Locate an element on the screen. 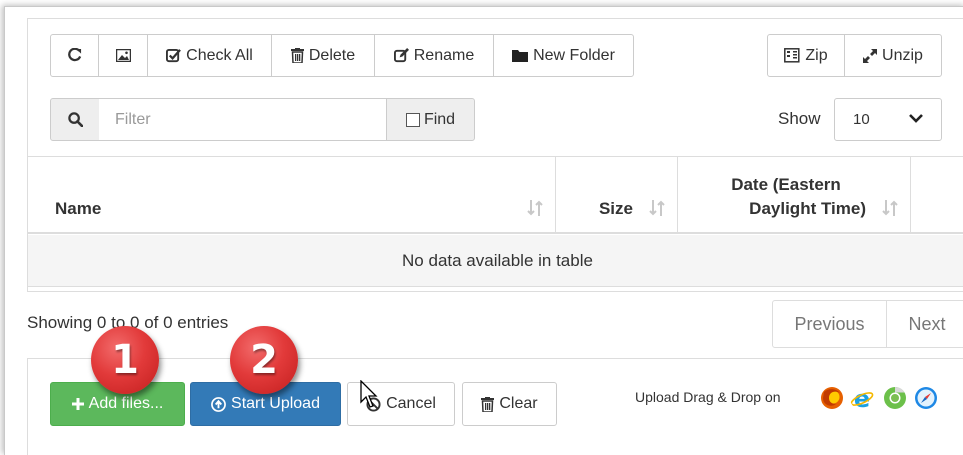  empty-table-message: No data available in table is located at coordinates (495, 261).